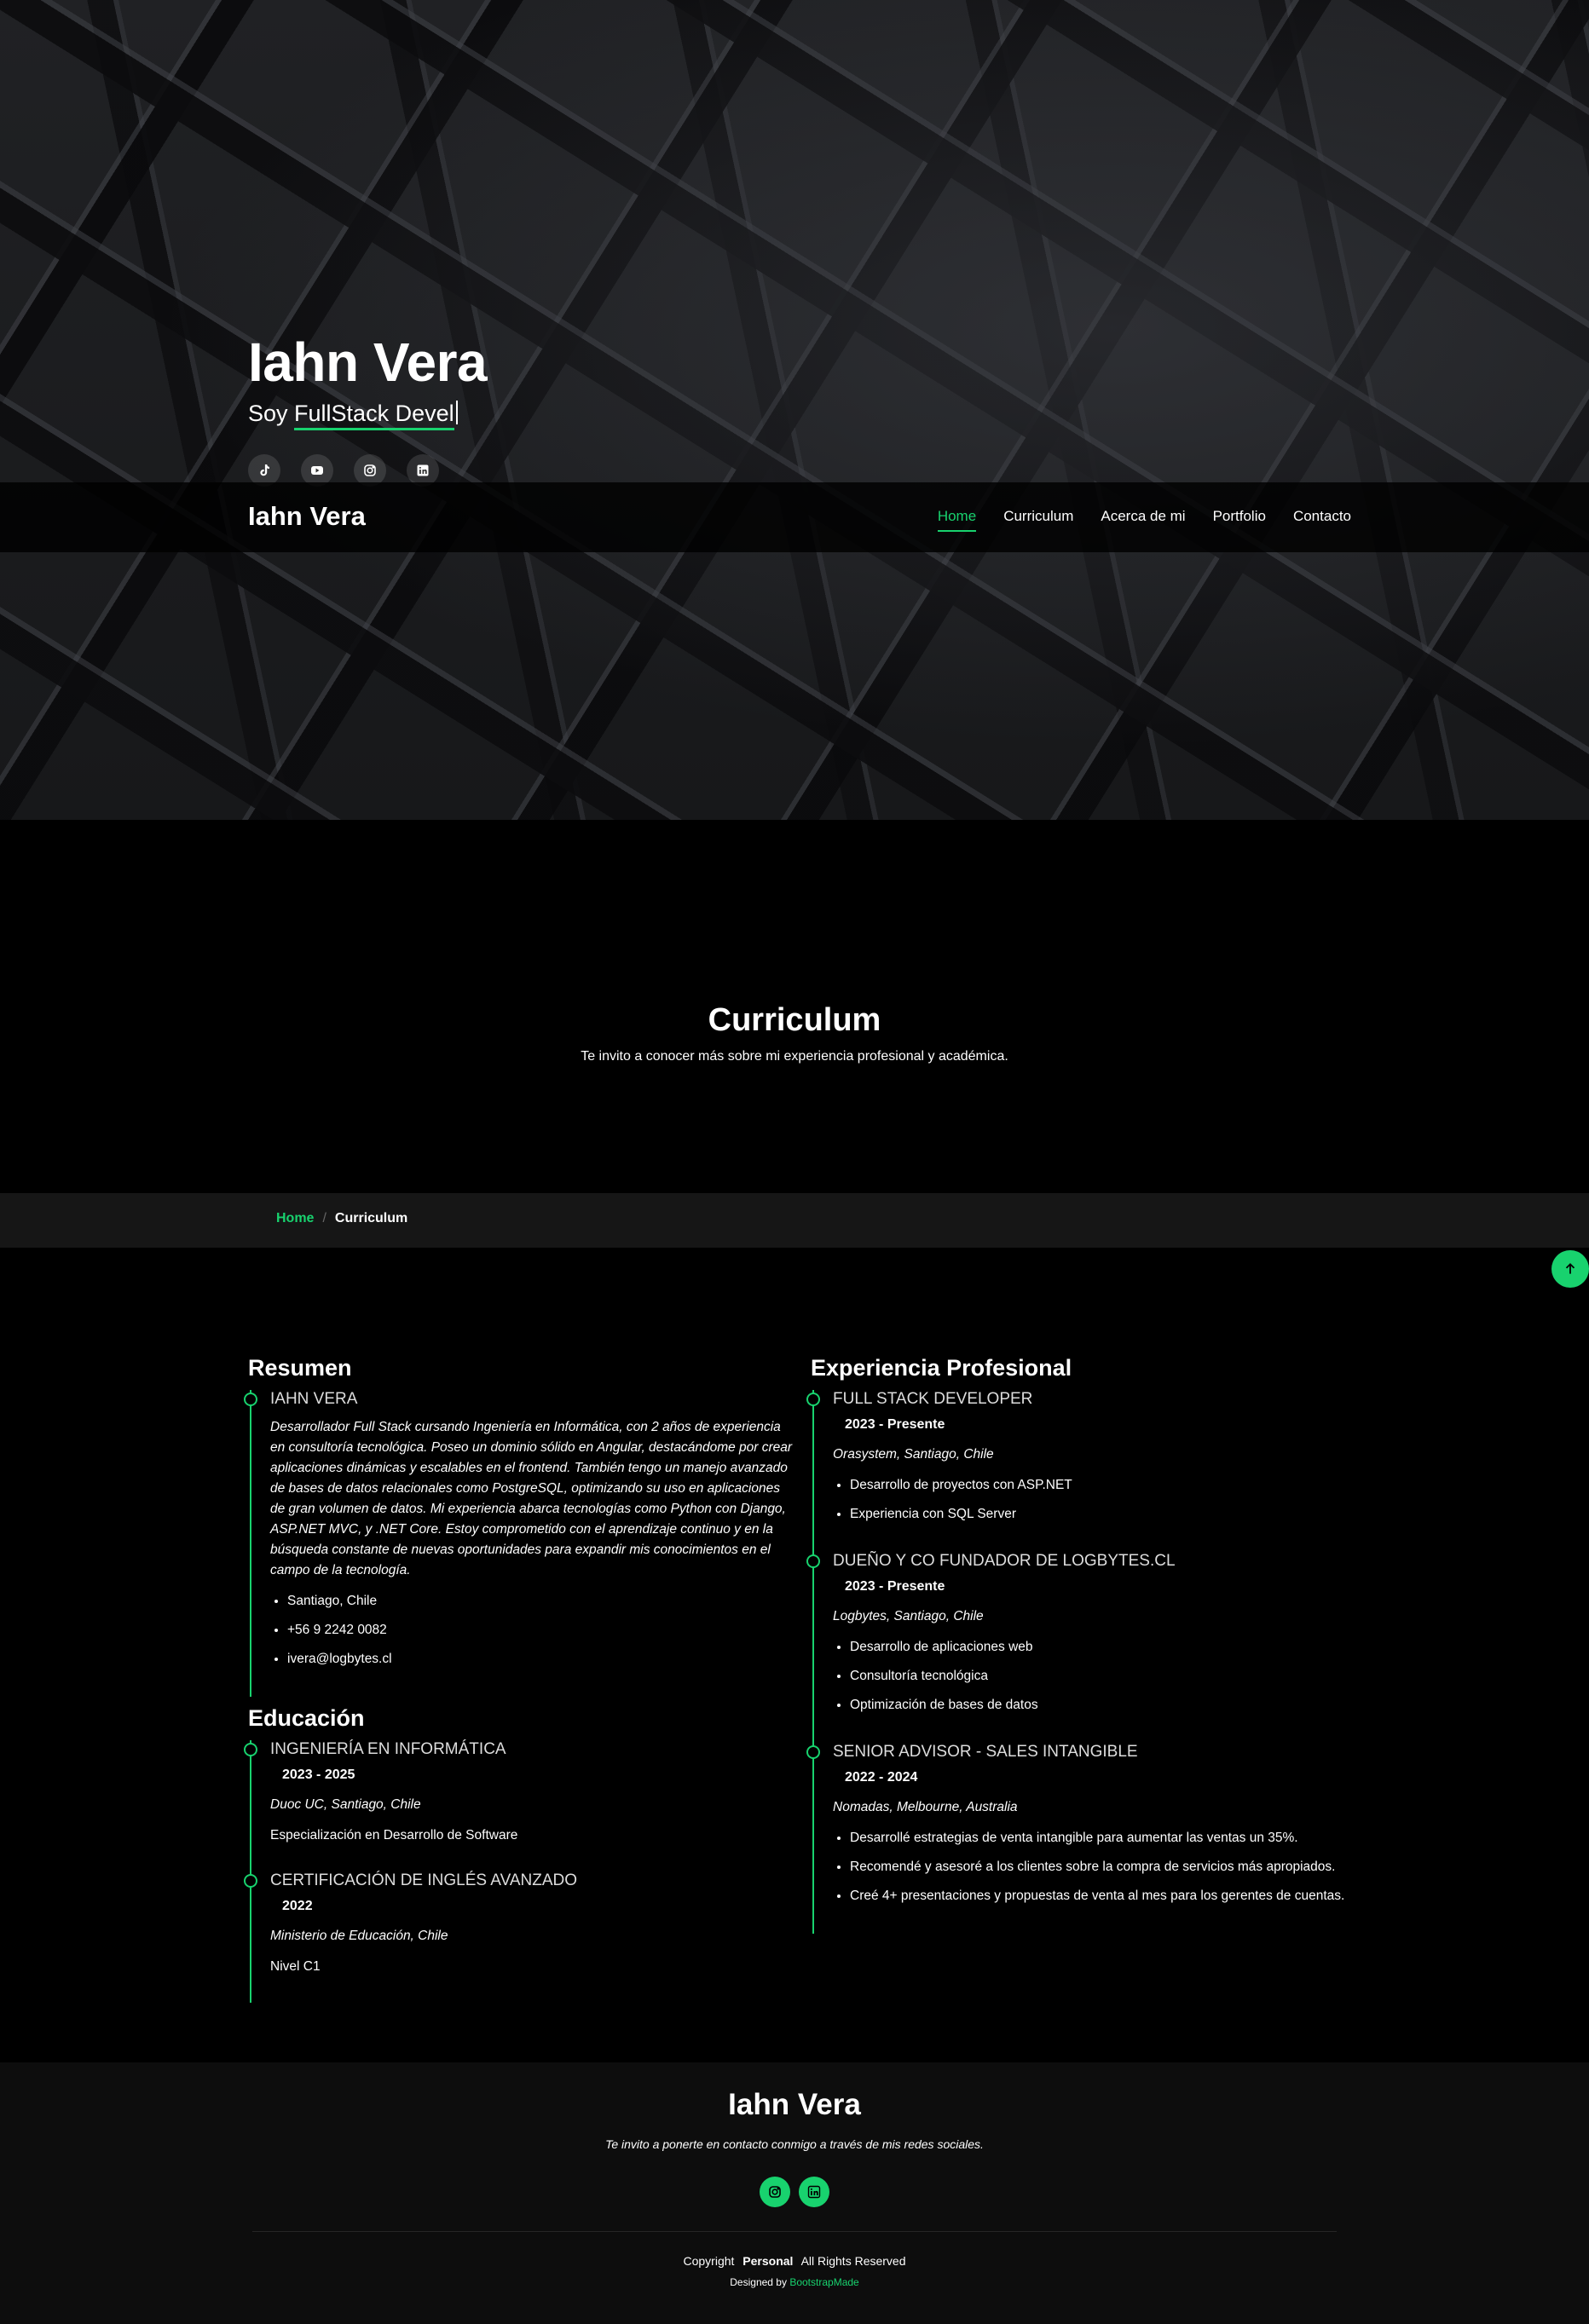  Describe the element at coordinates (914, 1454) in the screenshot. I see `experience-place: Orasystem, Santiago, Chile` at that location.